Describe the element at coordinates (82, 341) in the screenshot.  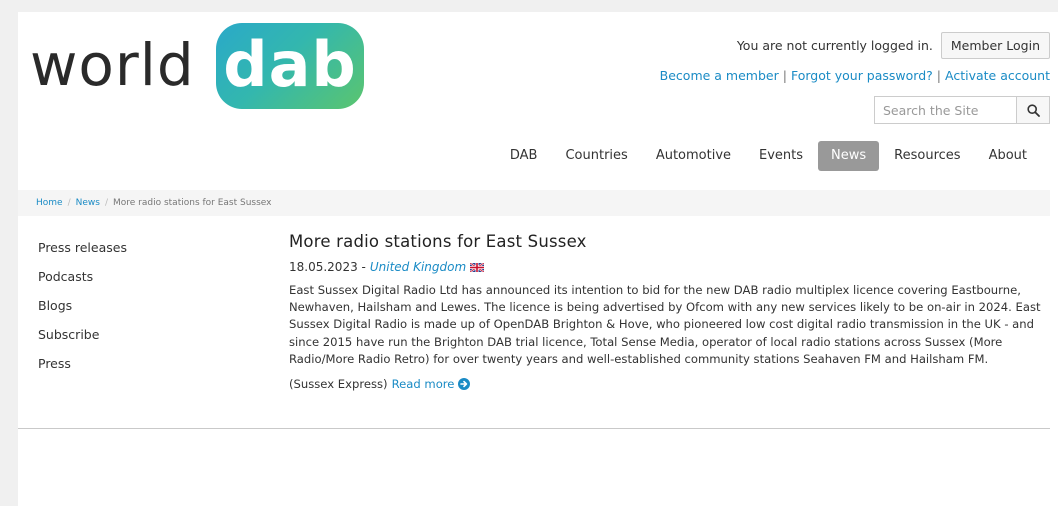
I see `sidebar-item-subscribe: Subscribe` at that location.